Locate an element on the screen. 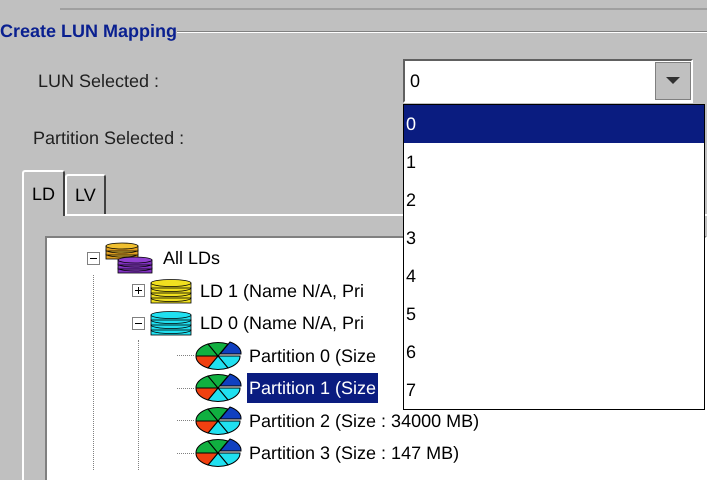  partition-selected-label: Partition Selected : is located at coordinates (108, 138).